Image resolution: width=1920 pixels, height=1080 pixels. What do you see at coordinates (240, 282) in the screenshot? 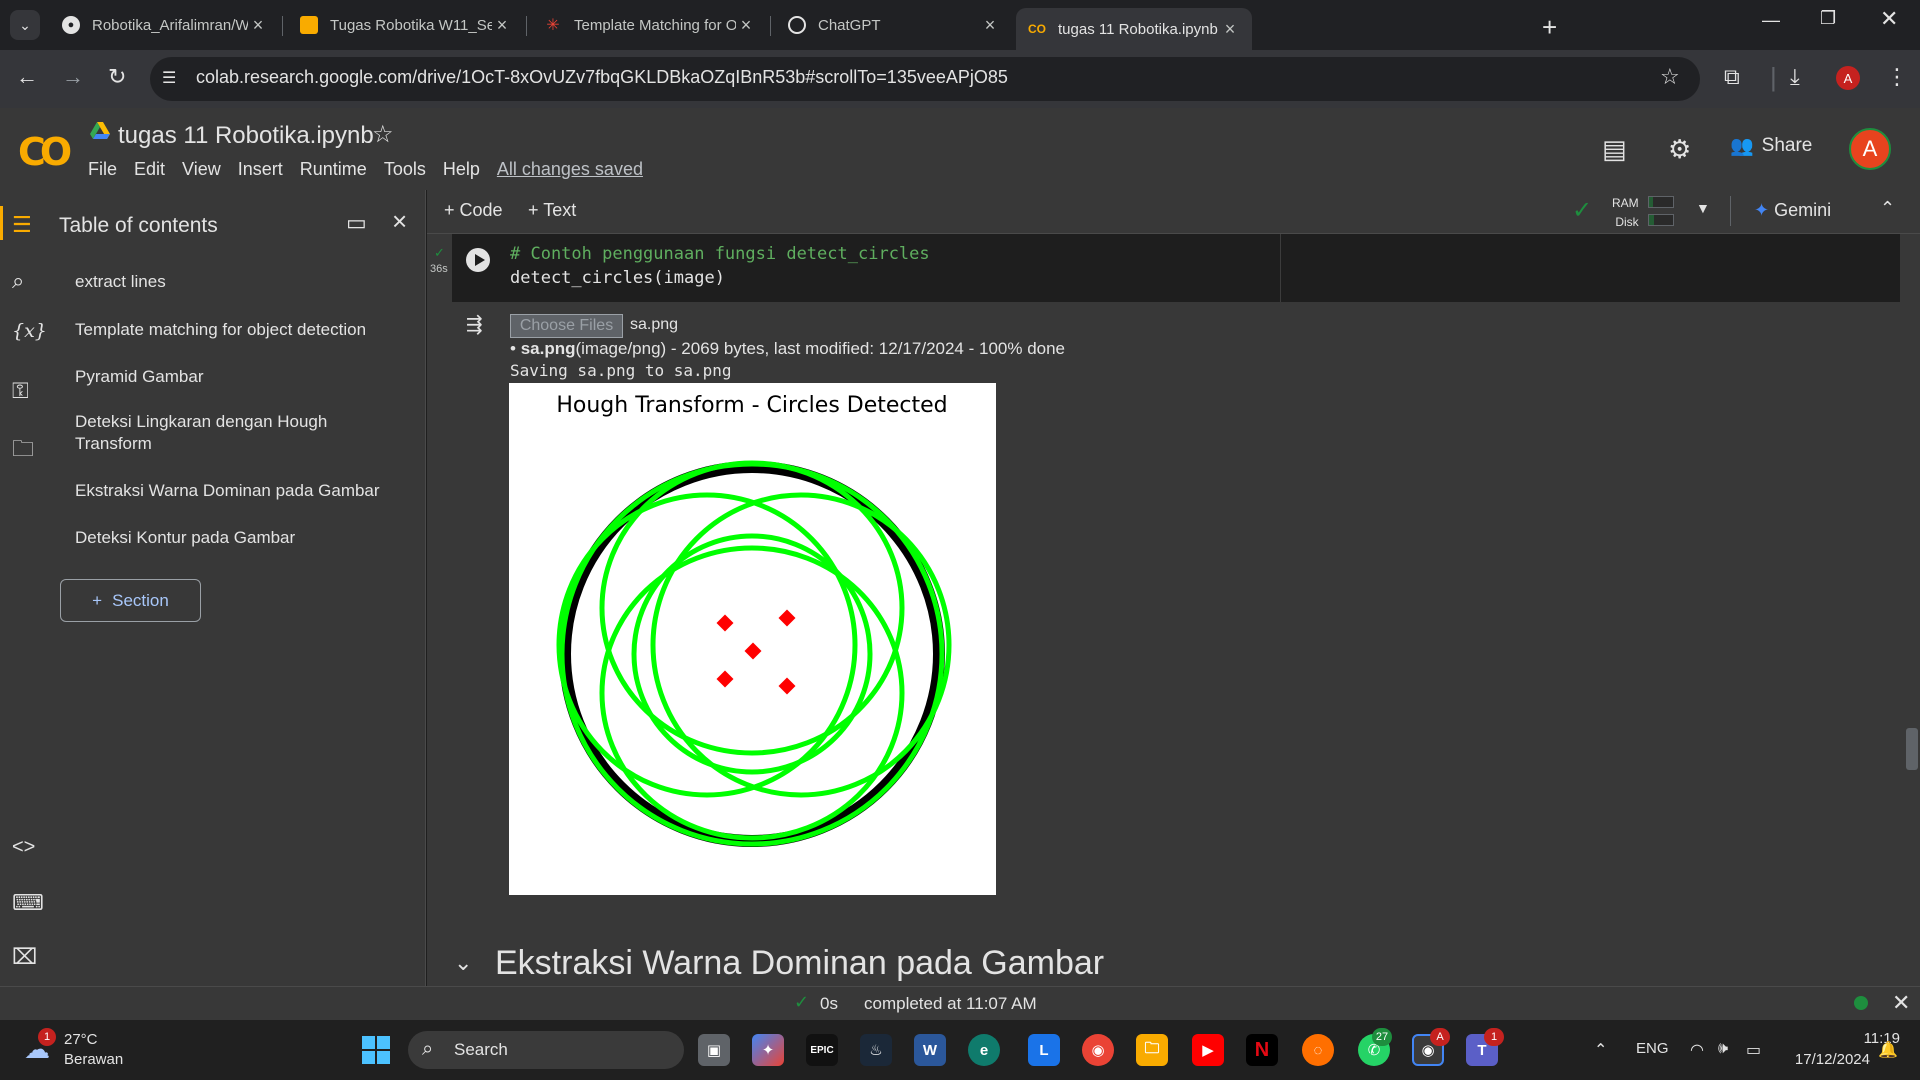
I see `toc-item: extract lines` at bounding box center [240, 282].